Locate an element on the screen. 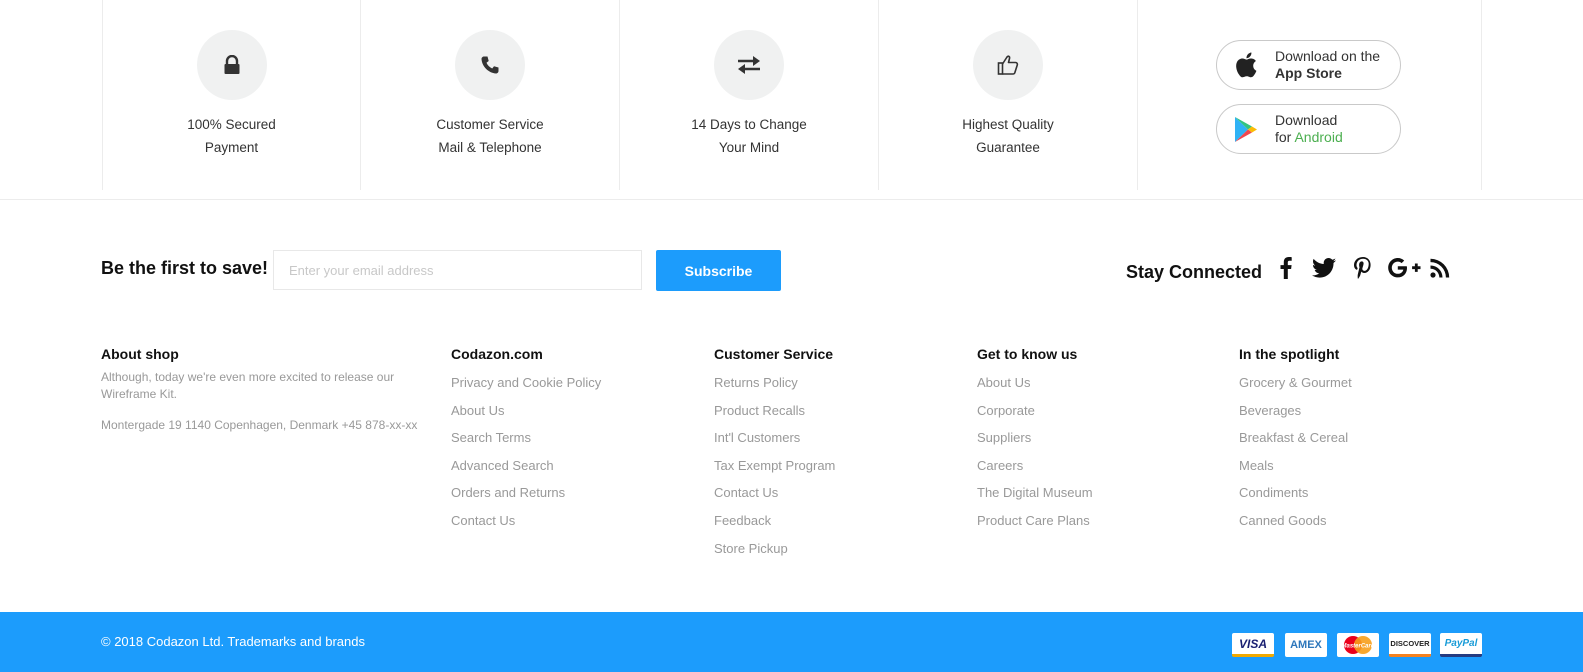  amex-icon: AMEX is located at coordinates (1306, 645).